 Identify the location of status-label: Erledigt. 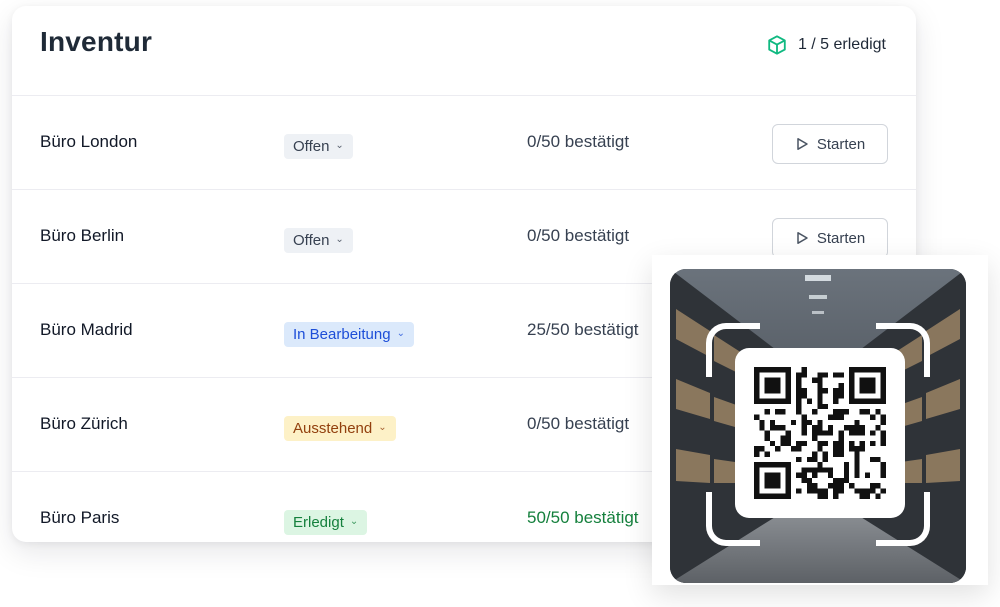
(318, 522).